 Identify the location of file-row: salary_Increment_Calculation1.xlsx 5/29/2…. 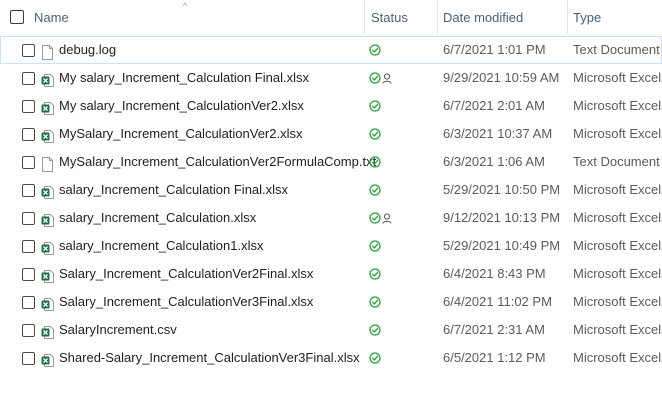
(331, 246).